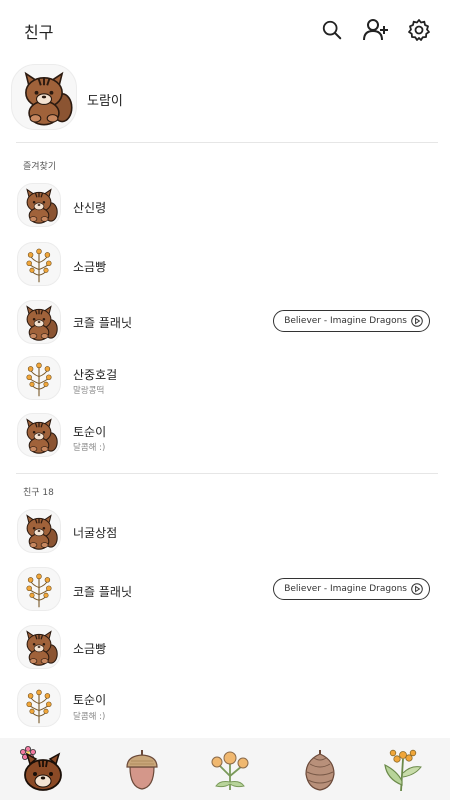  Describe the element at coordinates (39, 32) in the screenshot. I see `page-title: 친구` at that location.